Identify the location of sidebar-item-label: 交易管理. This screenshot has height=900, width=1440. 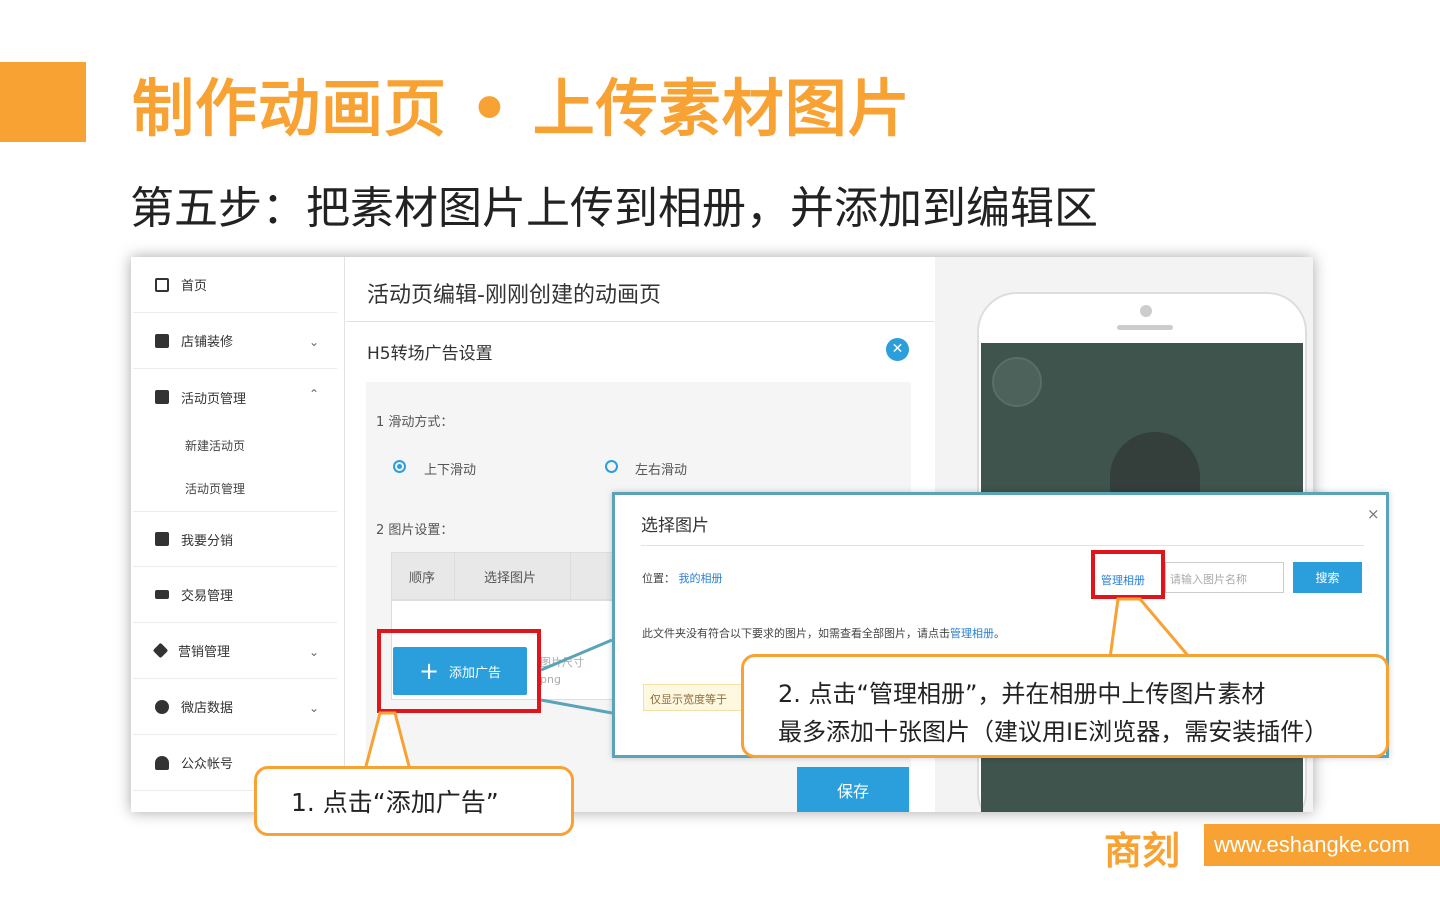
(207, 596).